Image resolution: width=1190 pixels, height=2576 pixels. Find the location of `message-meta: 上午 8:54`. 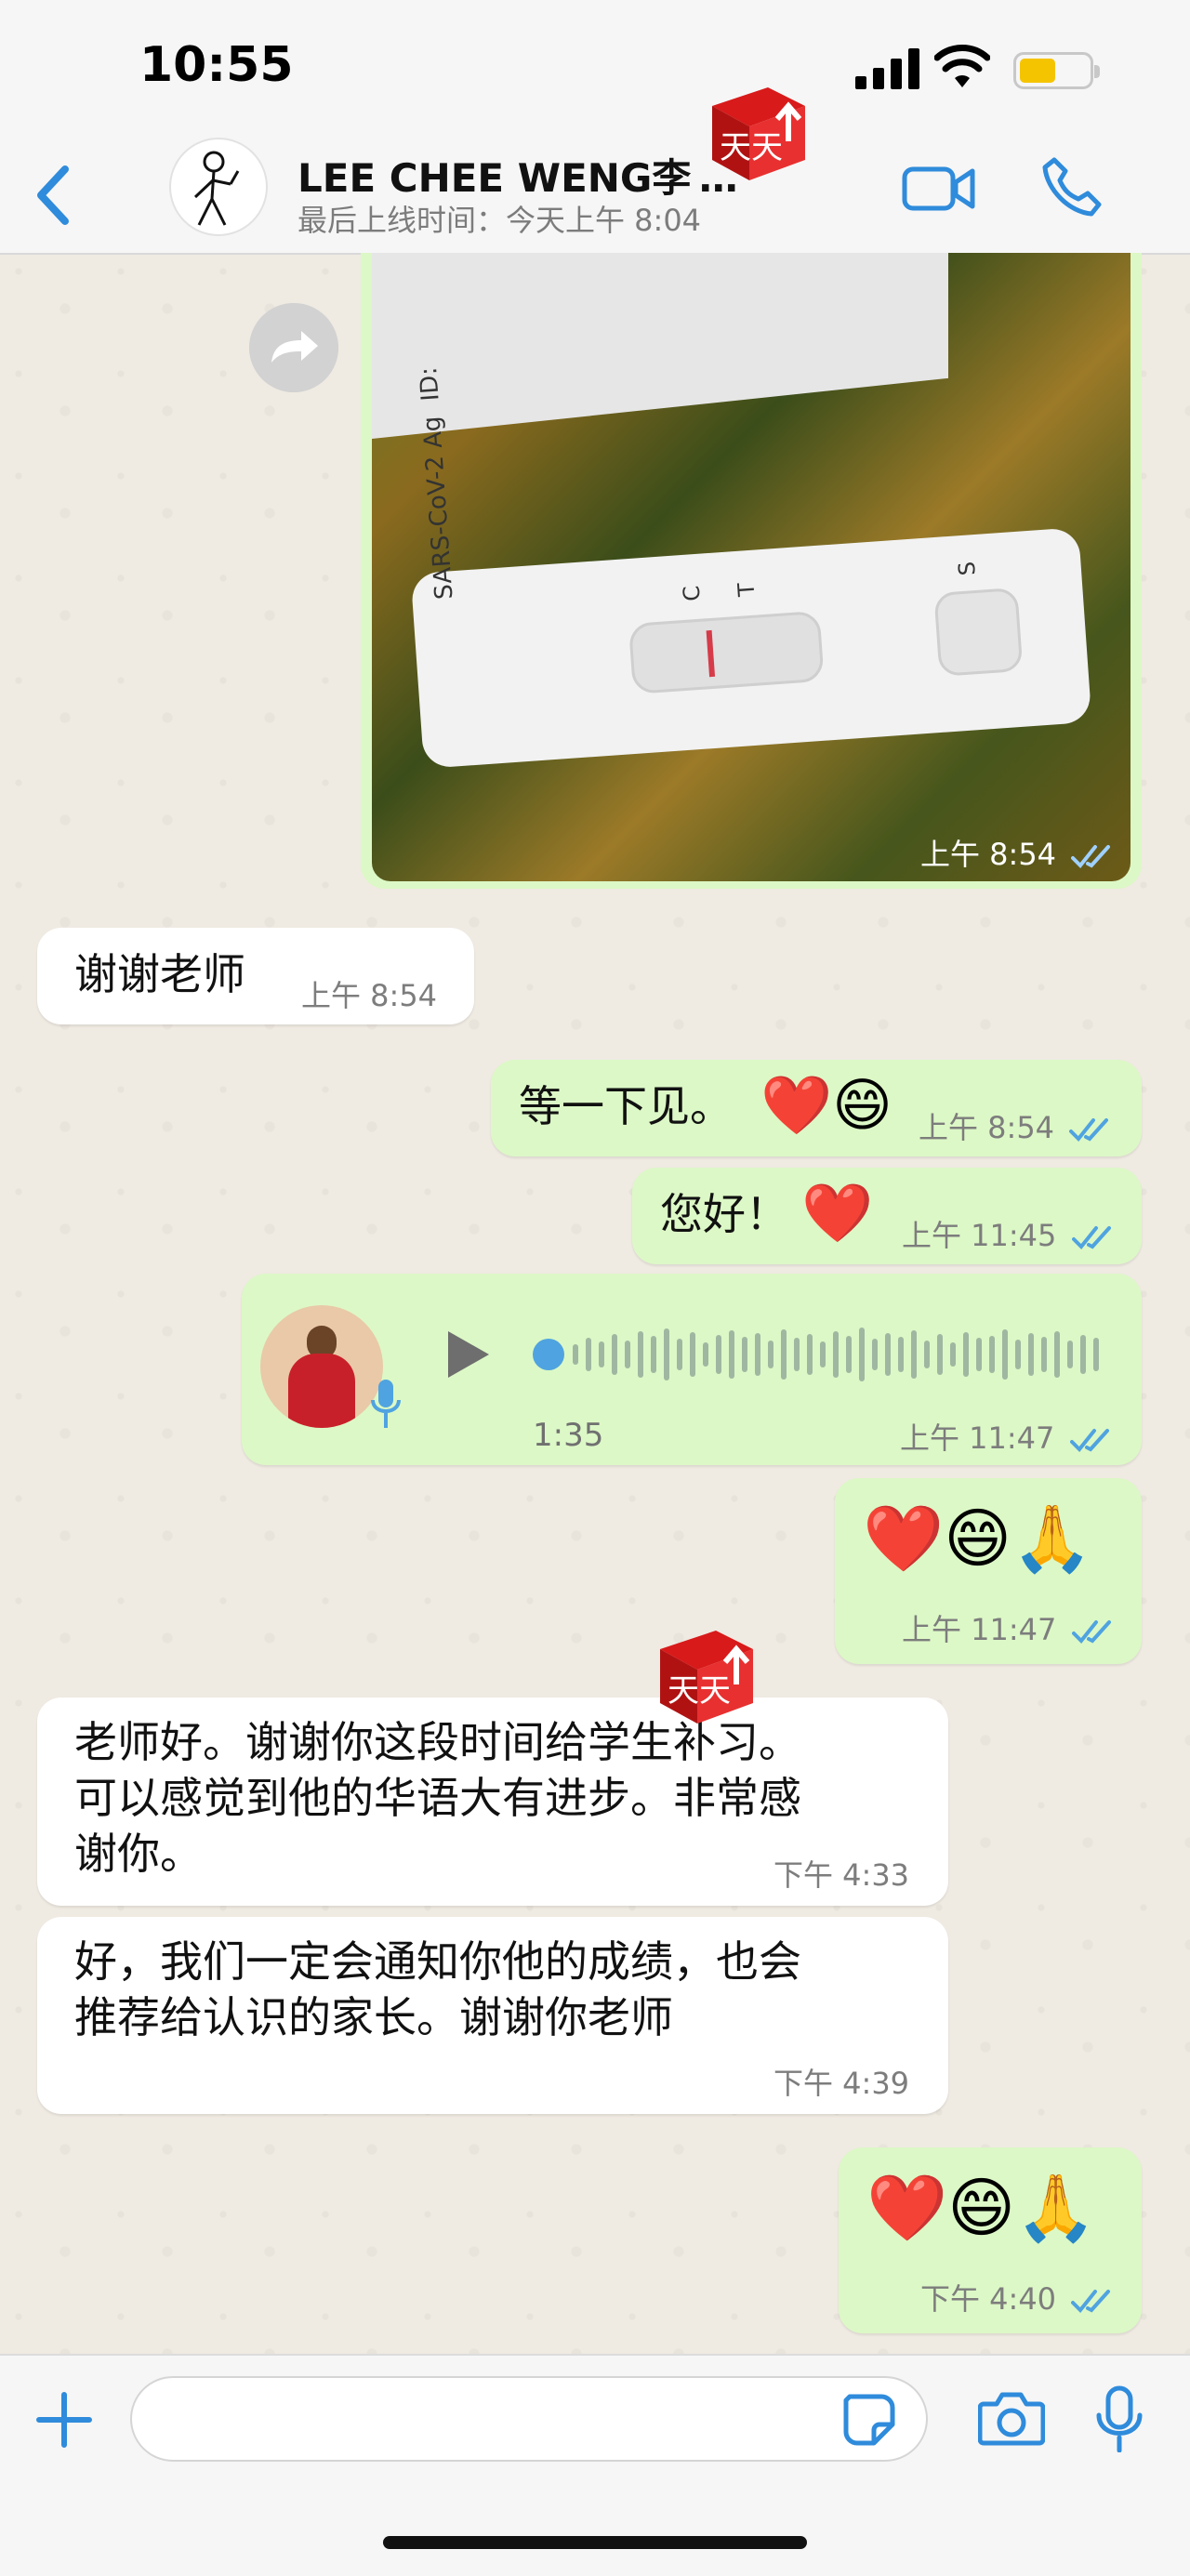

message-meta: 上午 8:54 is located at coordinates (1016, 1125).